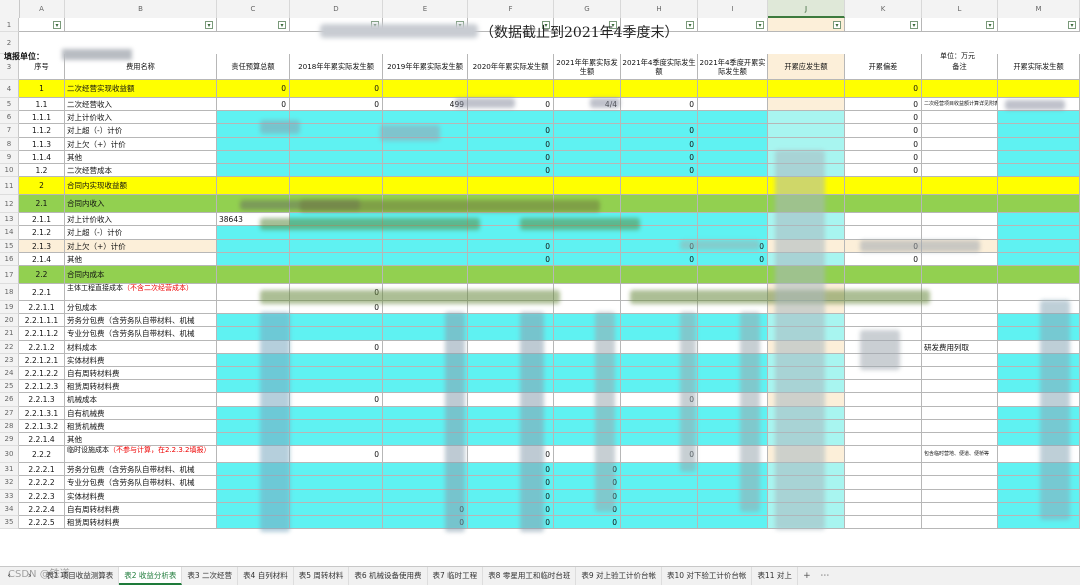  Describe the element at coordinates (266, 576) in the screenshot. I see `sheet-tab: 表4 自列材料` at that location.